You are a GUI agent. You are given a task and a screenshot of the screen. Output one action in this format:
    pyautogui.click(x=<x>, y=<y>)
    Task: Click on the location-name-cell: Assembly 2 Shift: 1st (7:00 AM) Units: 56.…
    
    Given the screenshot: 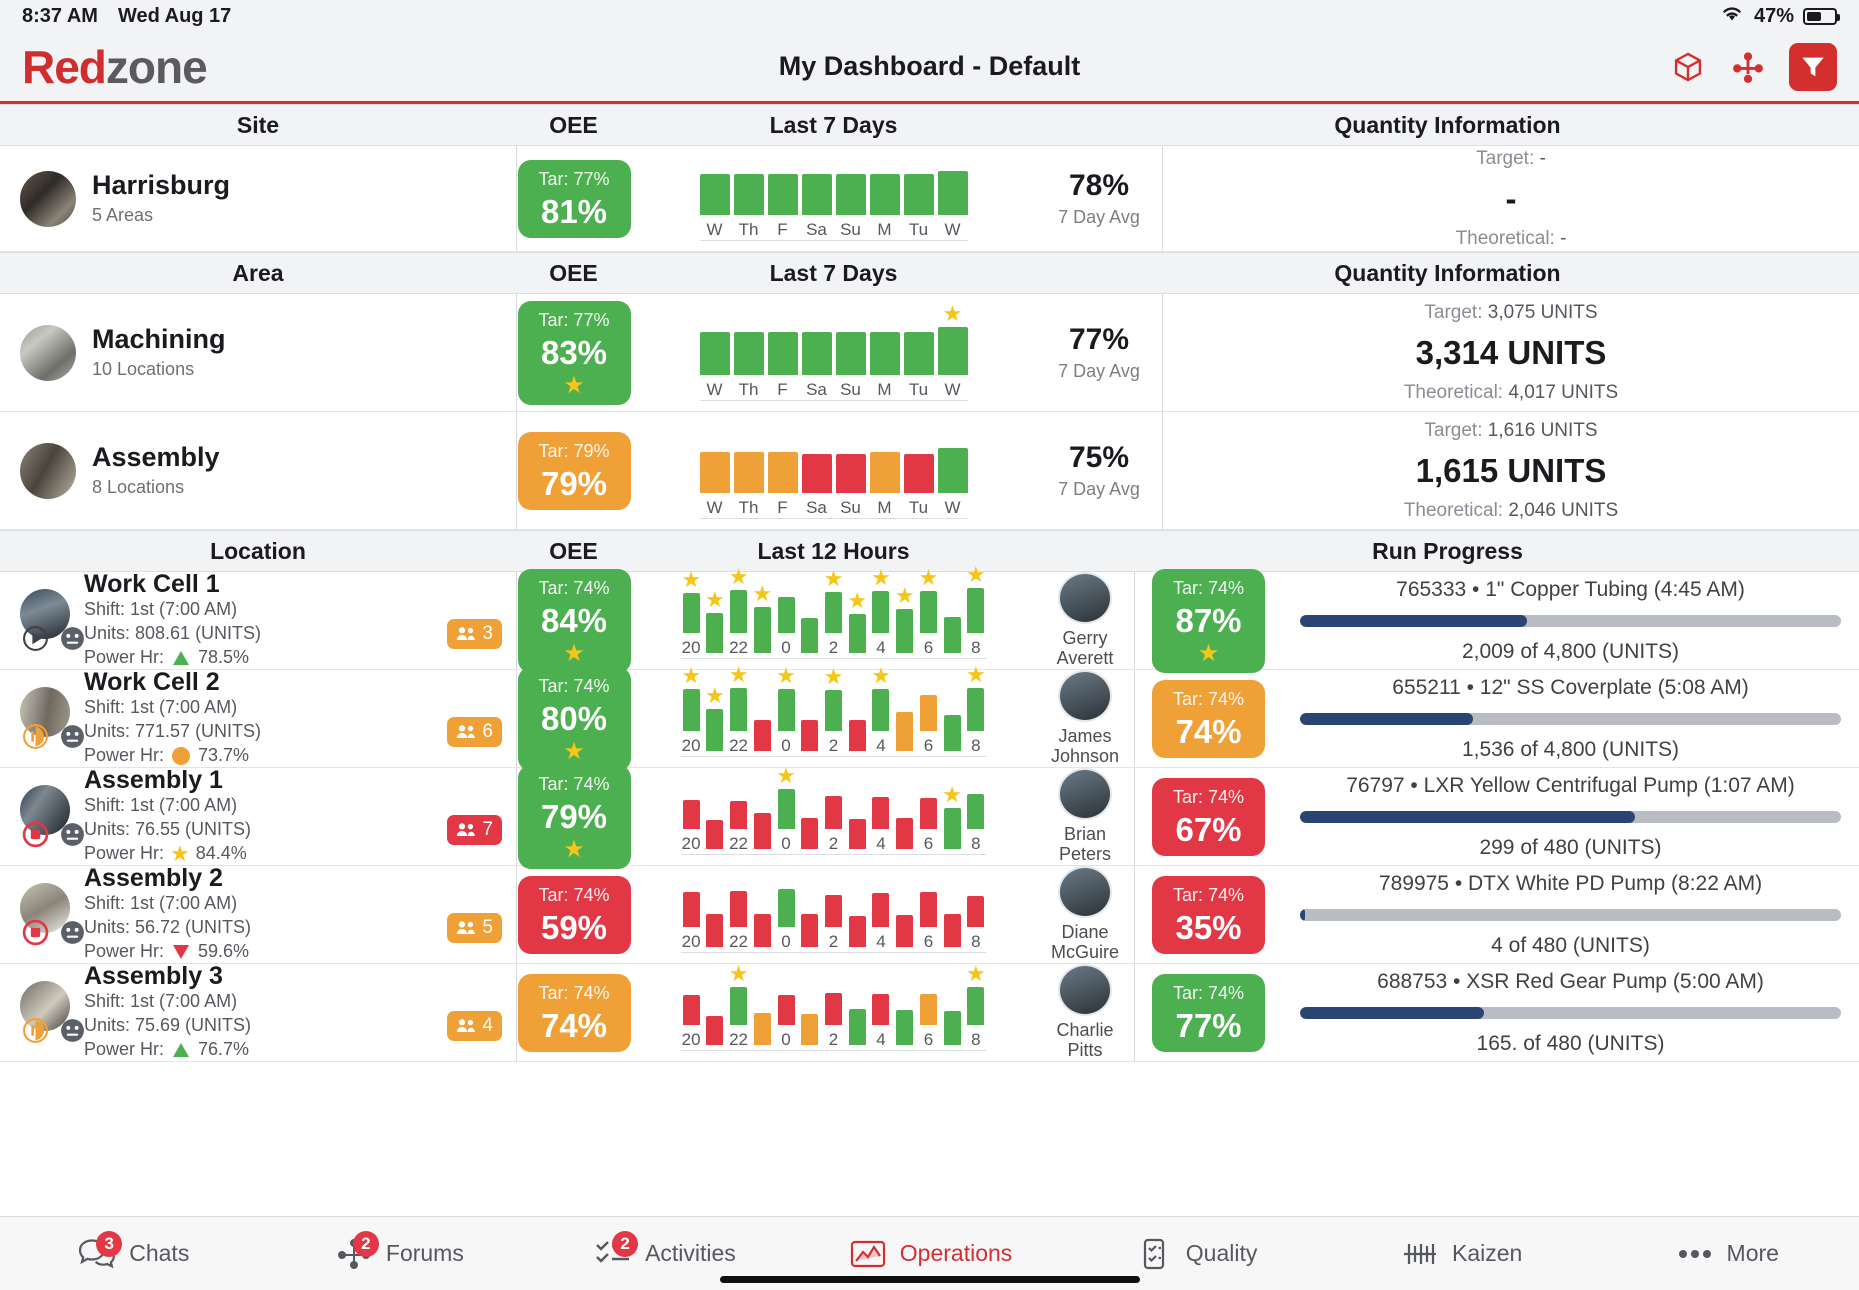 What is the action you would take?
    pyautogui.click(x=258, y=913)
    